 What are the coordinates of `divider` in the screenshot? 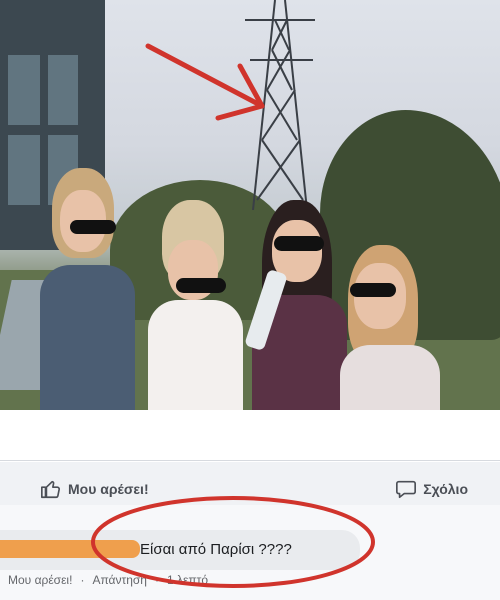 It's located at (250, 460).